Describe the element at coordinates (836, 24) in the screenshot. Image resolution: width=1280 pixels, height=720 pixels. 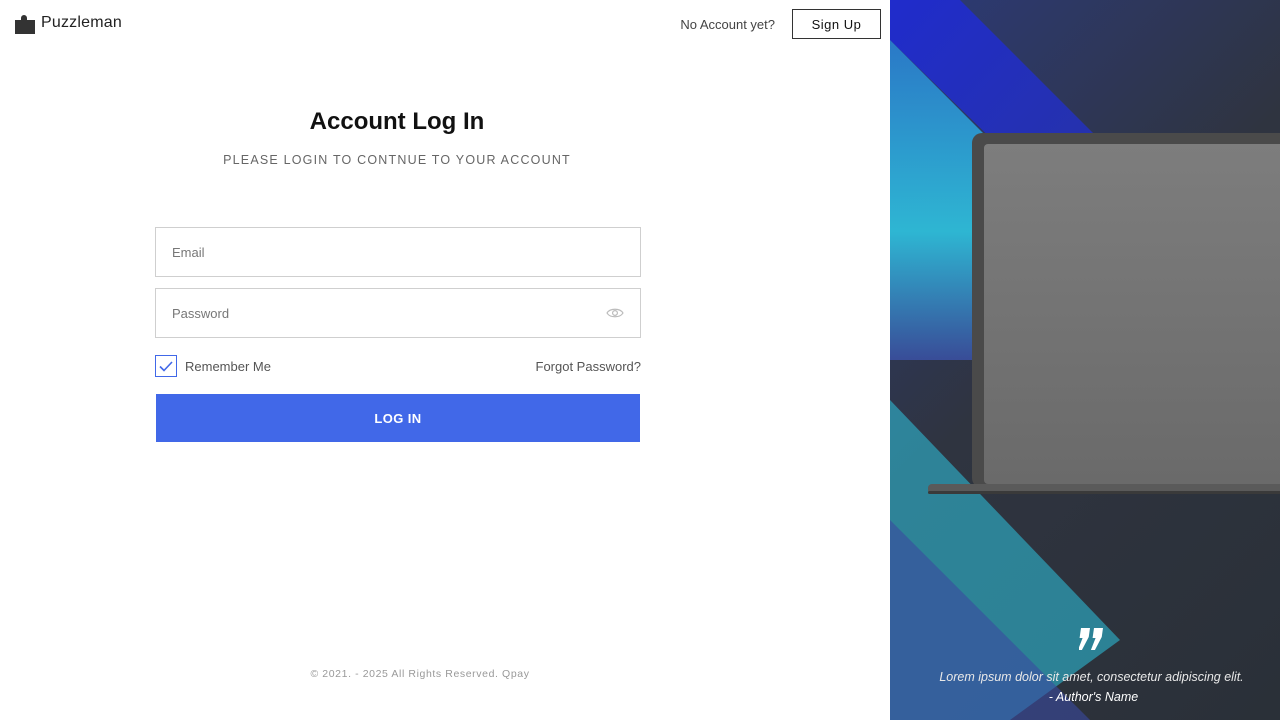
I see `sign-up-button: Sign Up` at that location.